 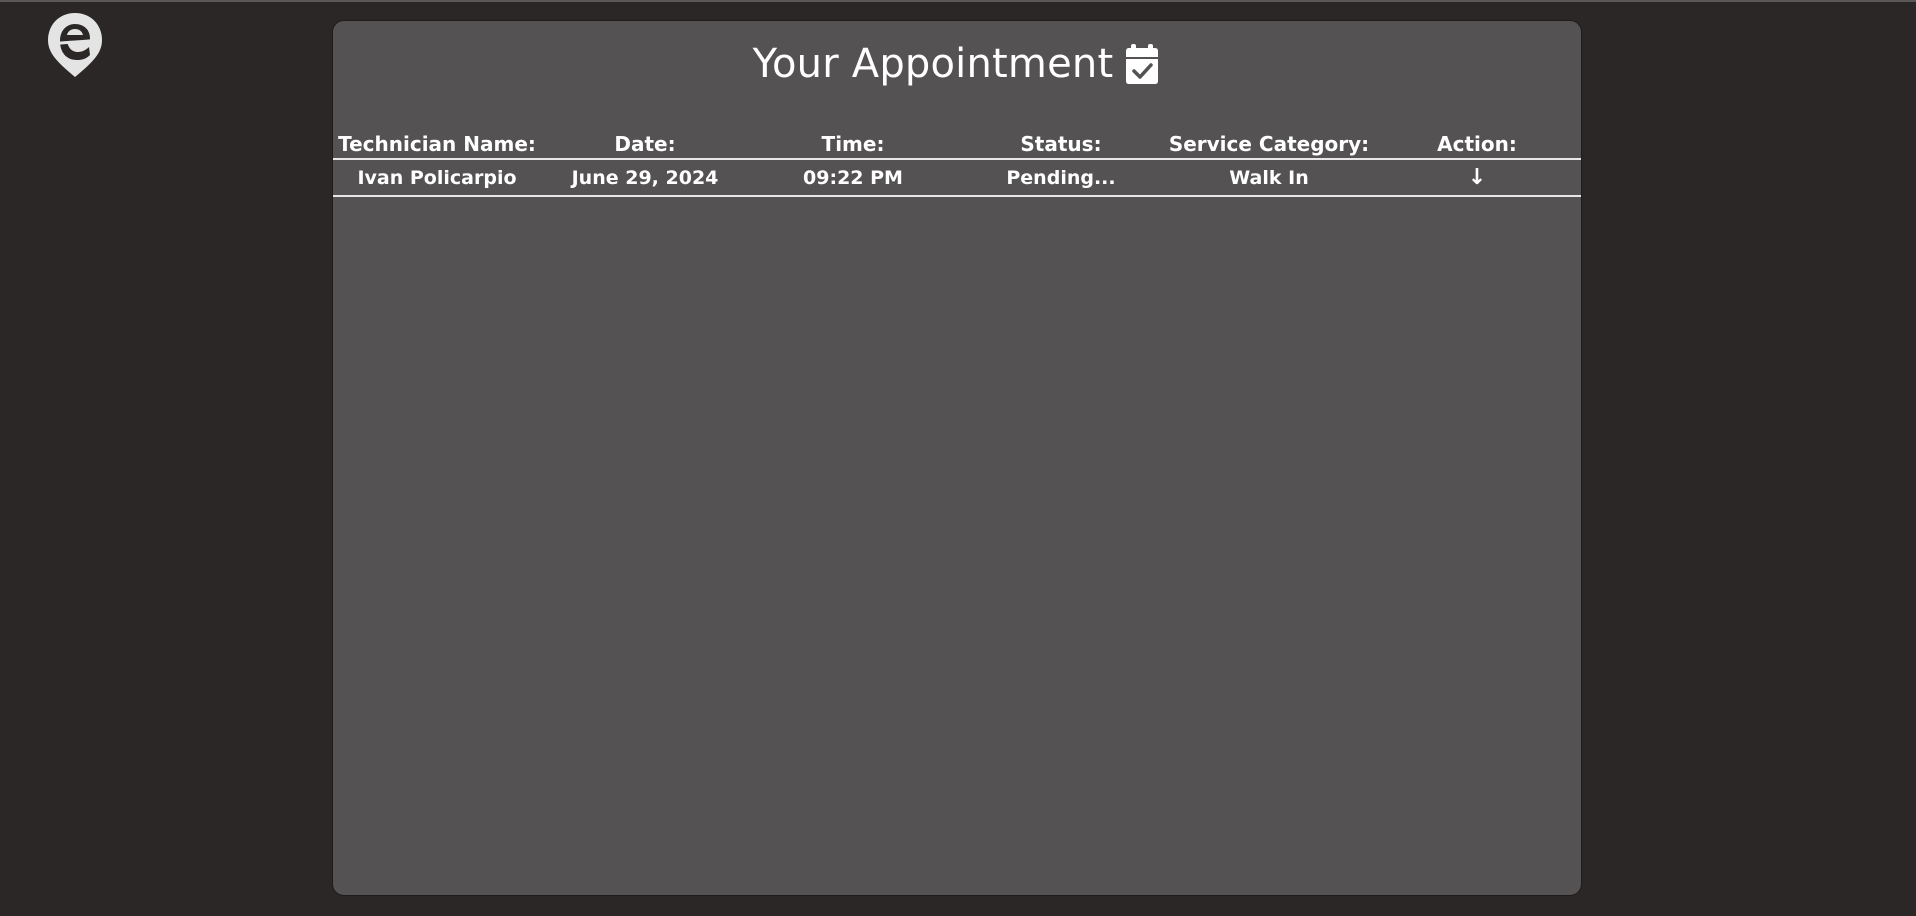 I want to click on calendar-check-icon, so click(x=1142, y=64).